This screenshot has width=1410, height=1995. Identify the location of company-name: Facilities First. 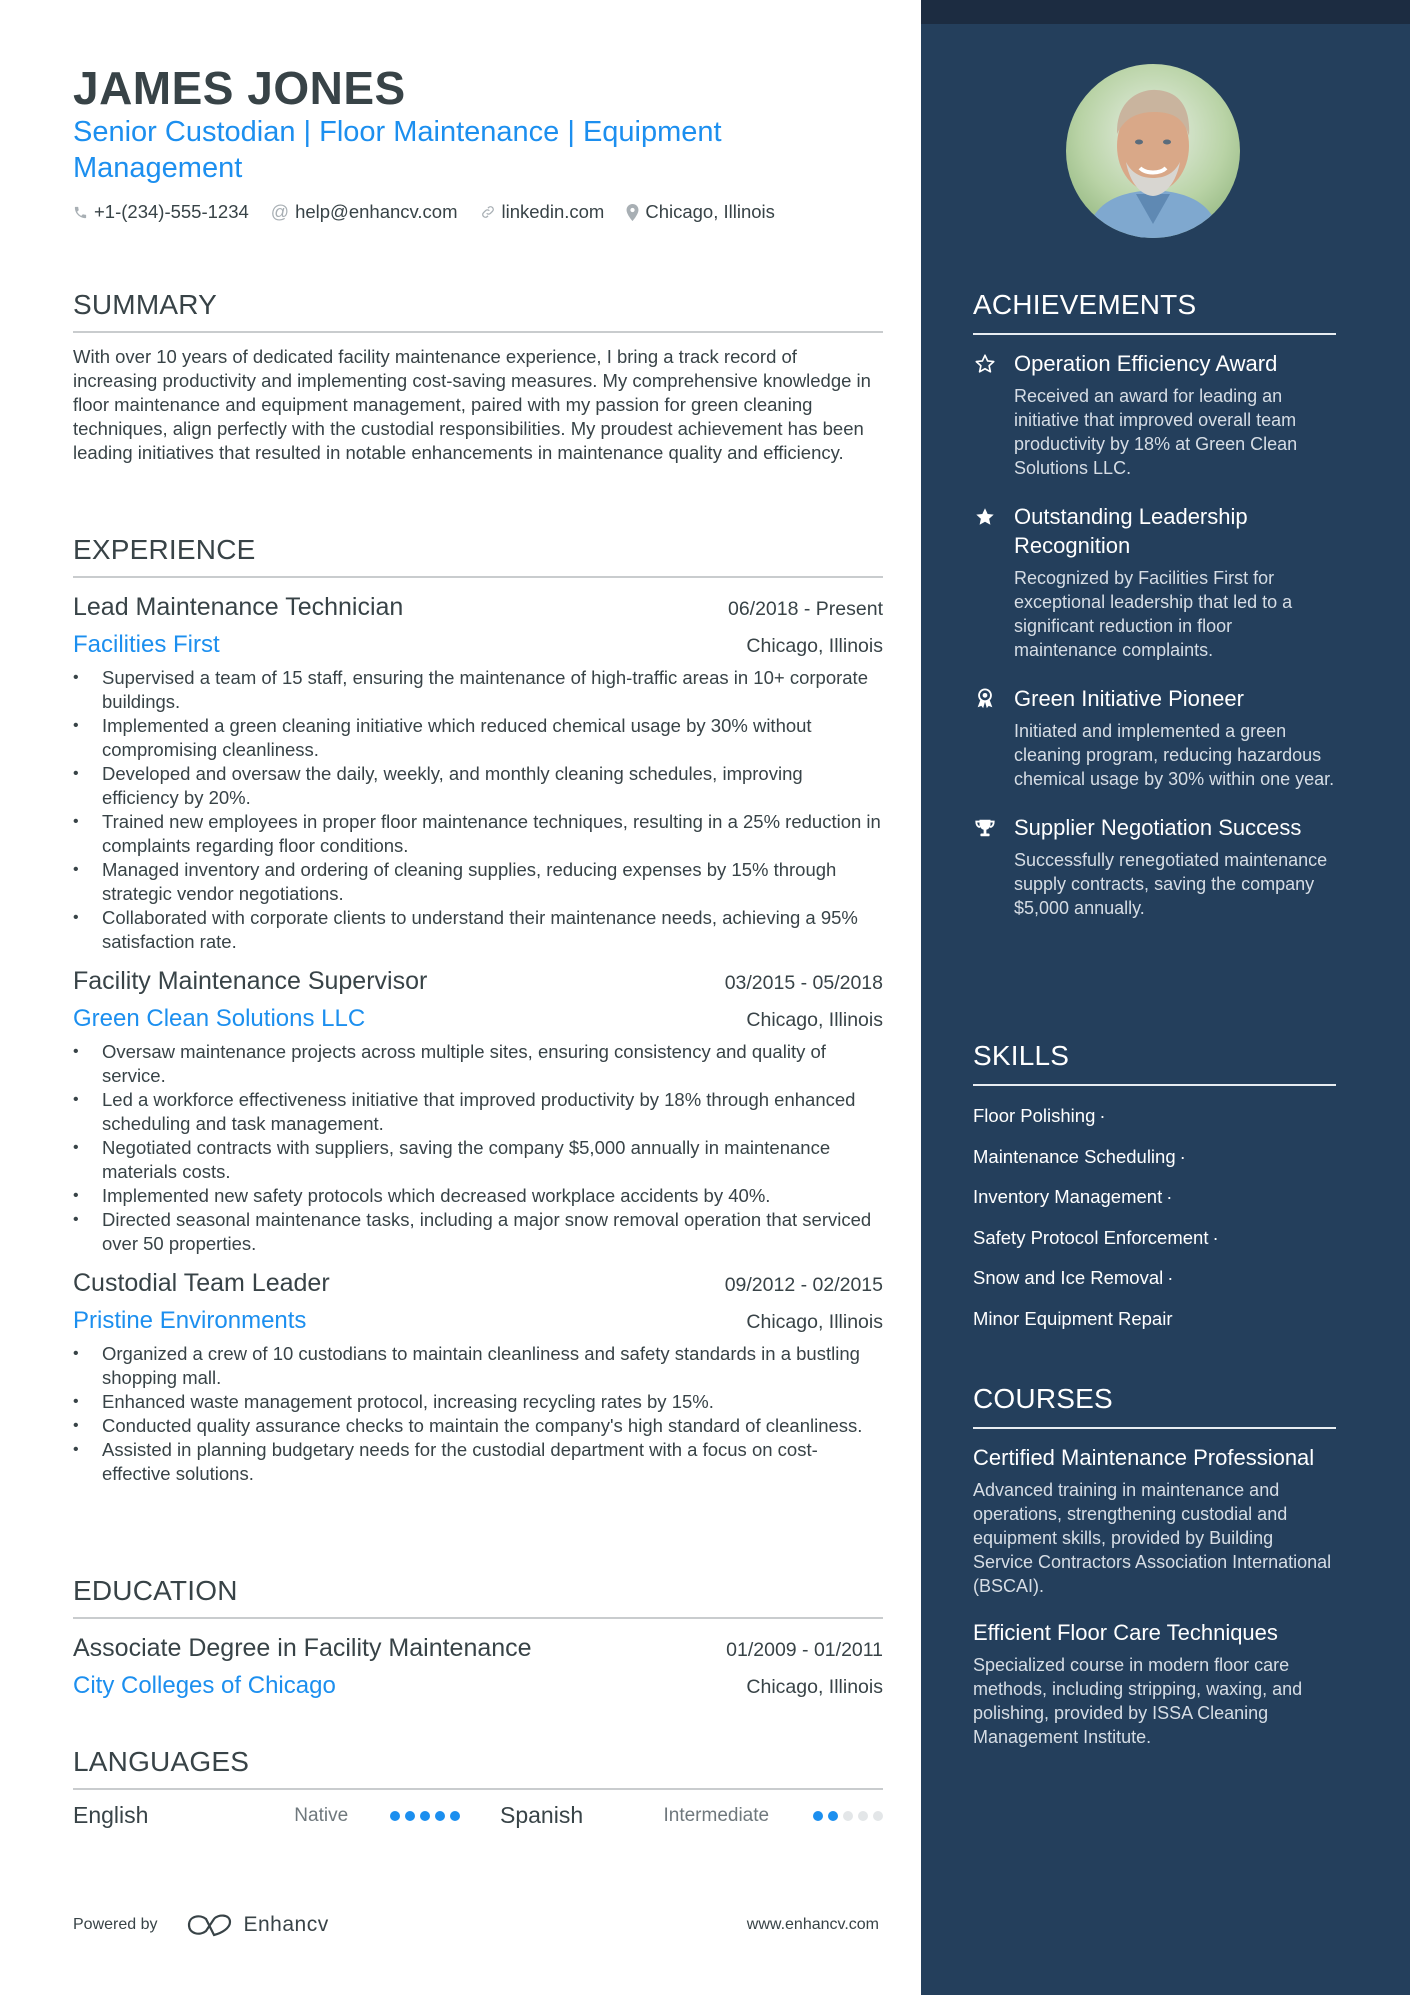
(146, 645).